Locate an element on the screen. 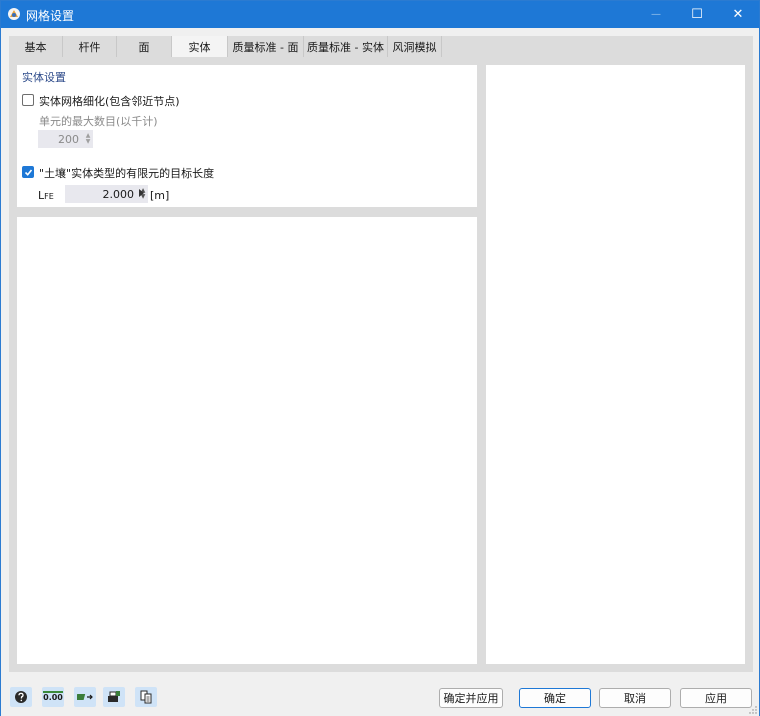 This screenshot has width=760, height=716. maximize-icon: ☐ is located at coordinates (697, 14).